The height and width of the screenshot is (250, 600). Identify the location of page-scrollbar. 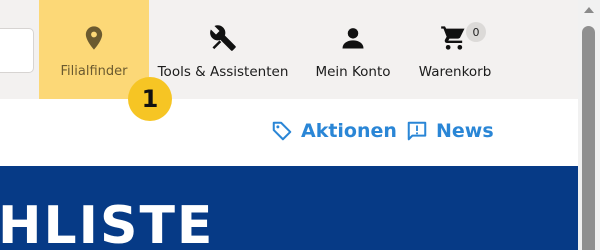
(589, 125).